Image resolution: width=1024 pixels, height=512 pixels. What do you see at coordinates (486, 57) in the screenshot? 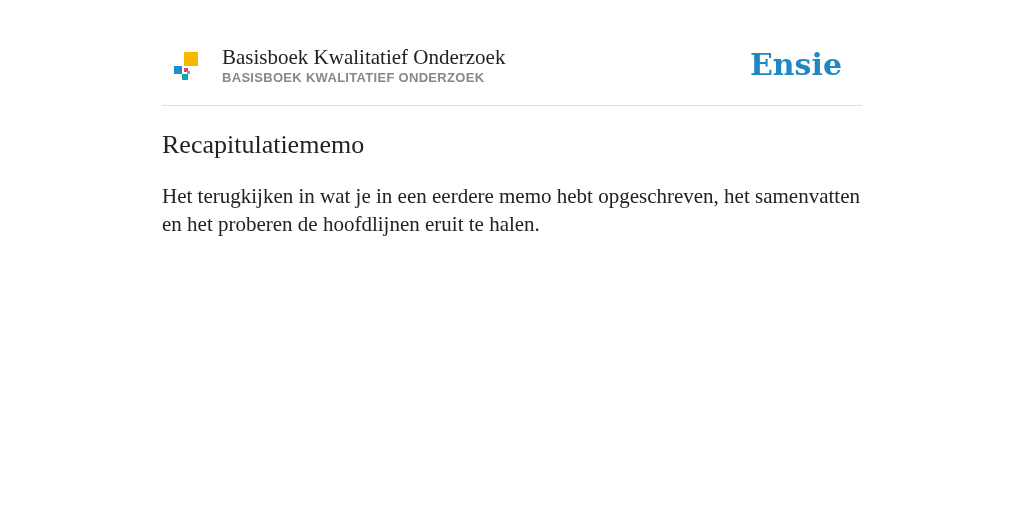
I see `book-title: Basisboek Kwalitatief Onderzoek` at bounding box center [486, 57].